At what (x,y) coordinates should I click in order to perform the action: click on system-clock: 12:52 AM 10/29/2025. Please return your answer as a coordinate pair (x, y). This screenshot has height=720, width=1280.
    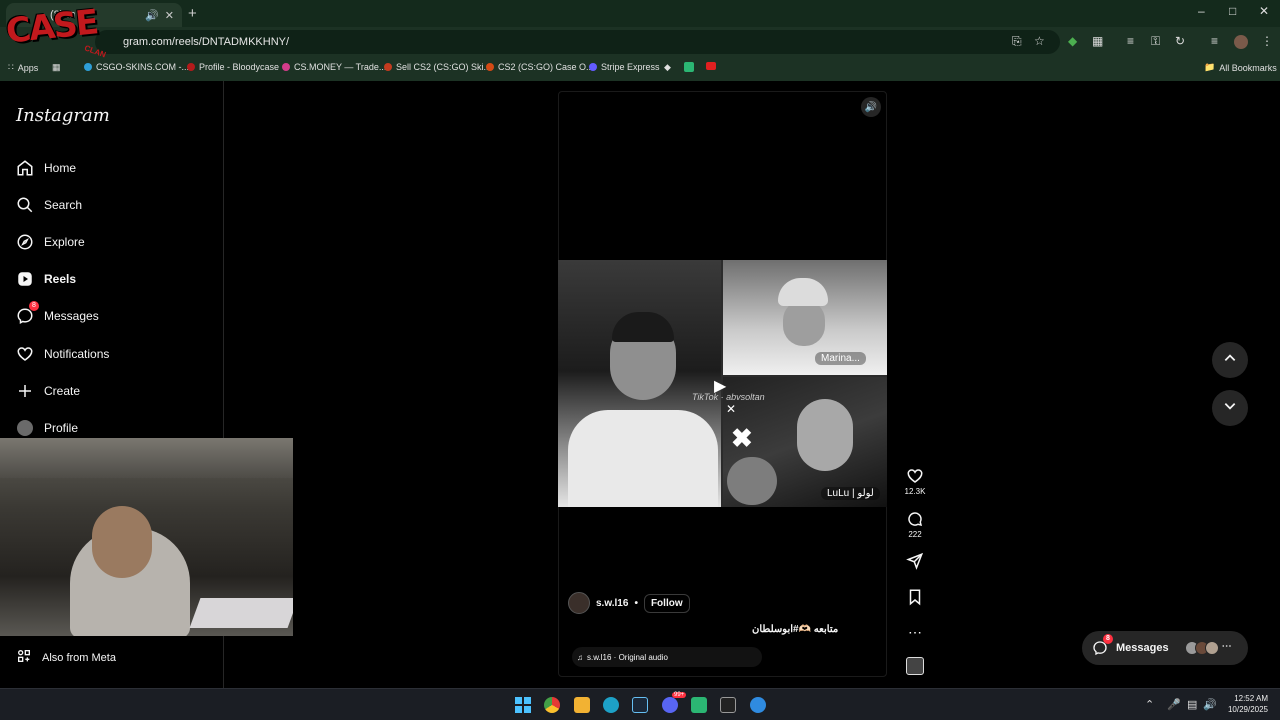
    Looking at the image, I should click on (1245, 704).